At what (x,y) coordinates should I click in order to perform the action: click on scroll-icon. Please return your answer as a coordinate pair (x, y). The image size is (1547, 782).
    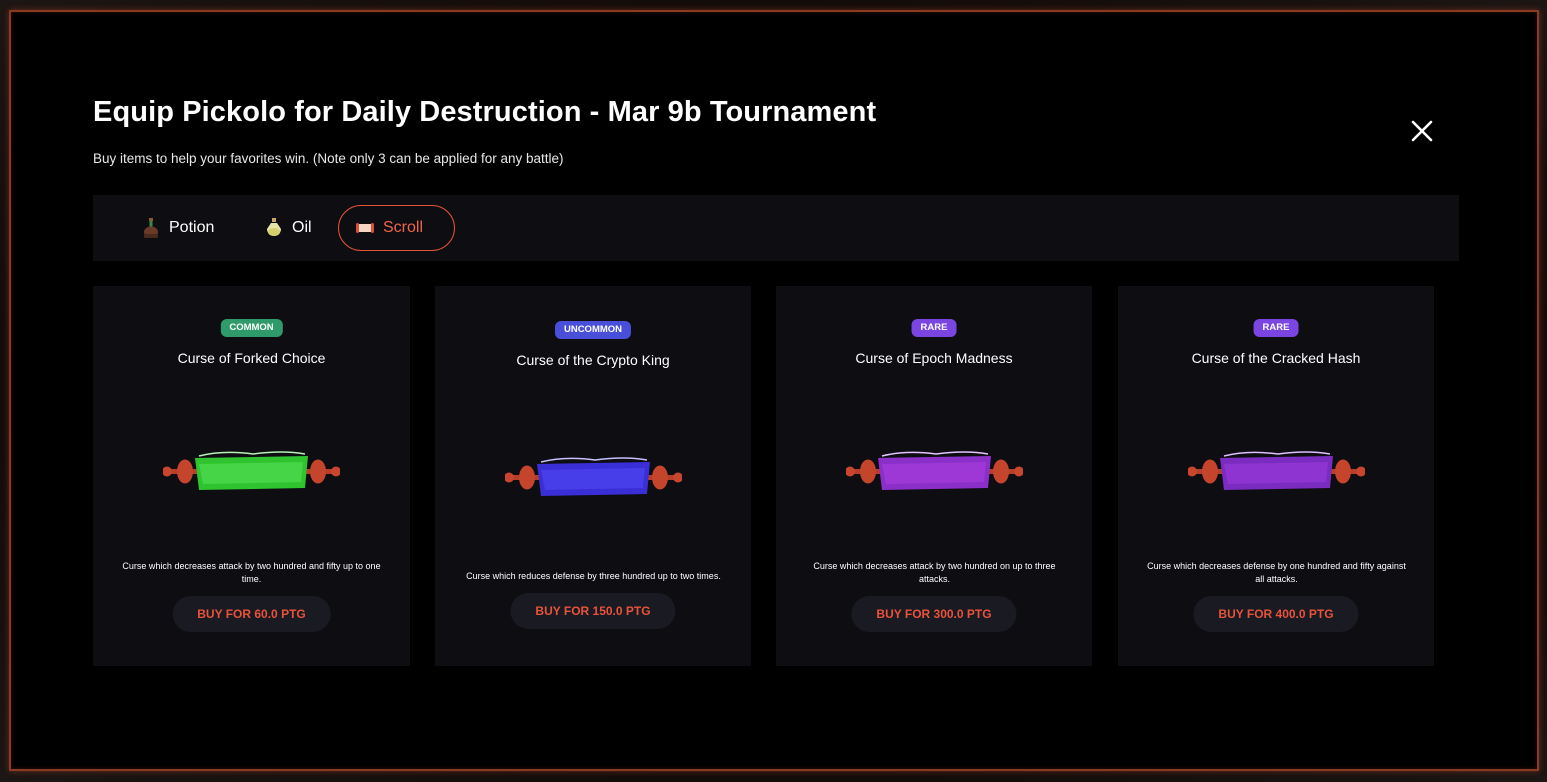
    Looking at the image, I should click on (365, 228).